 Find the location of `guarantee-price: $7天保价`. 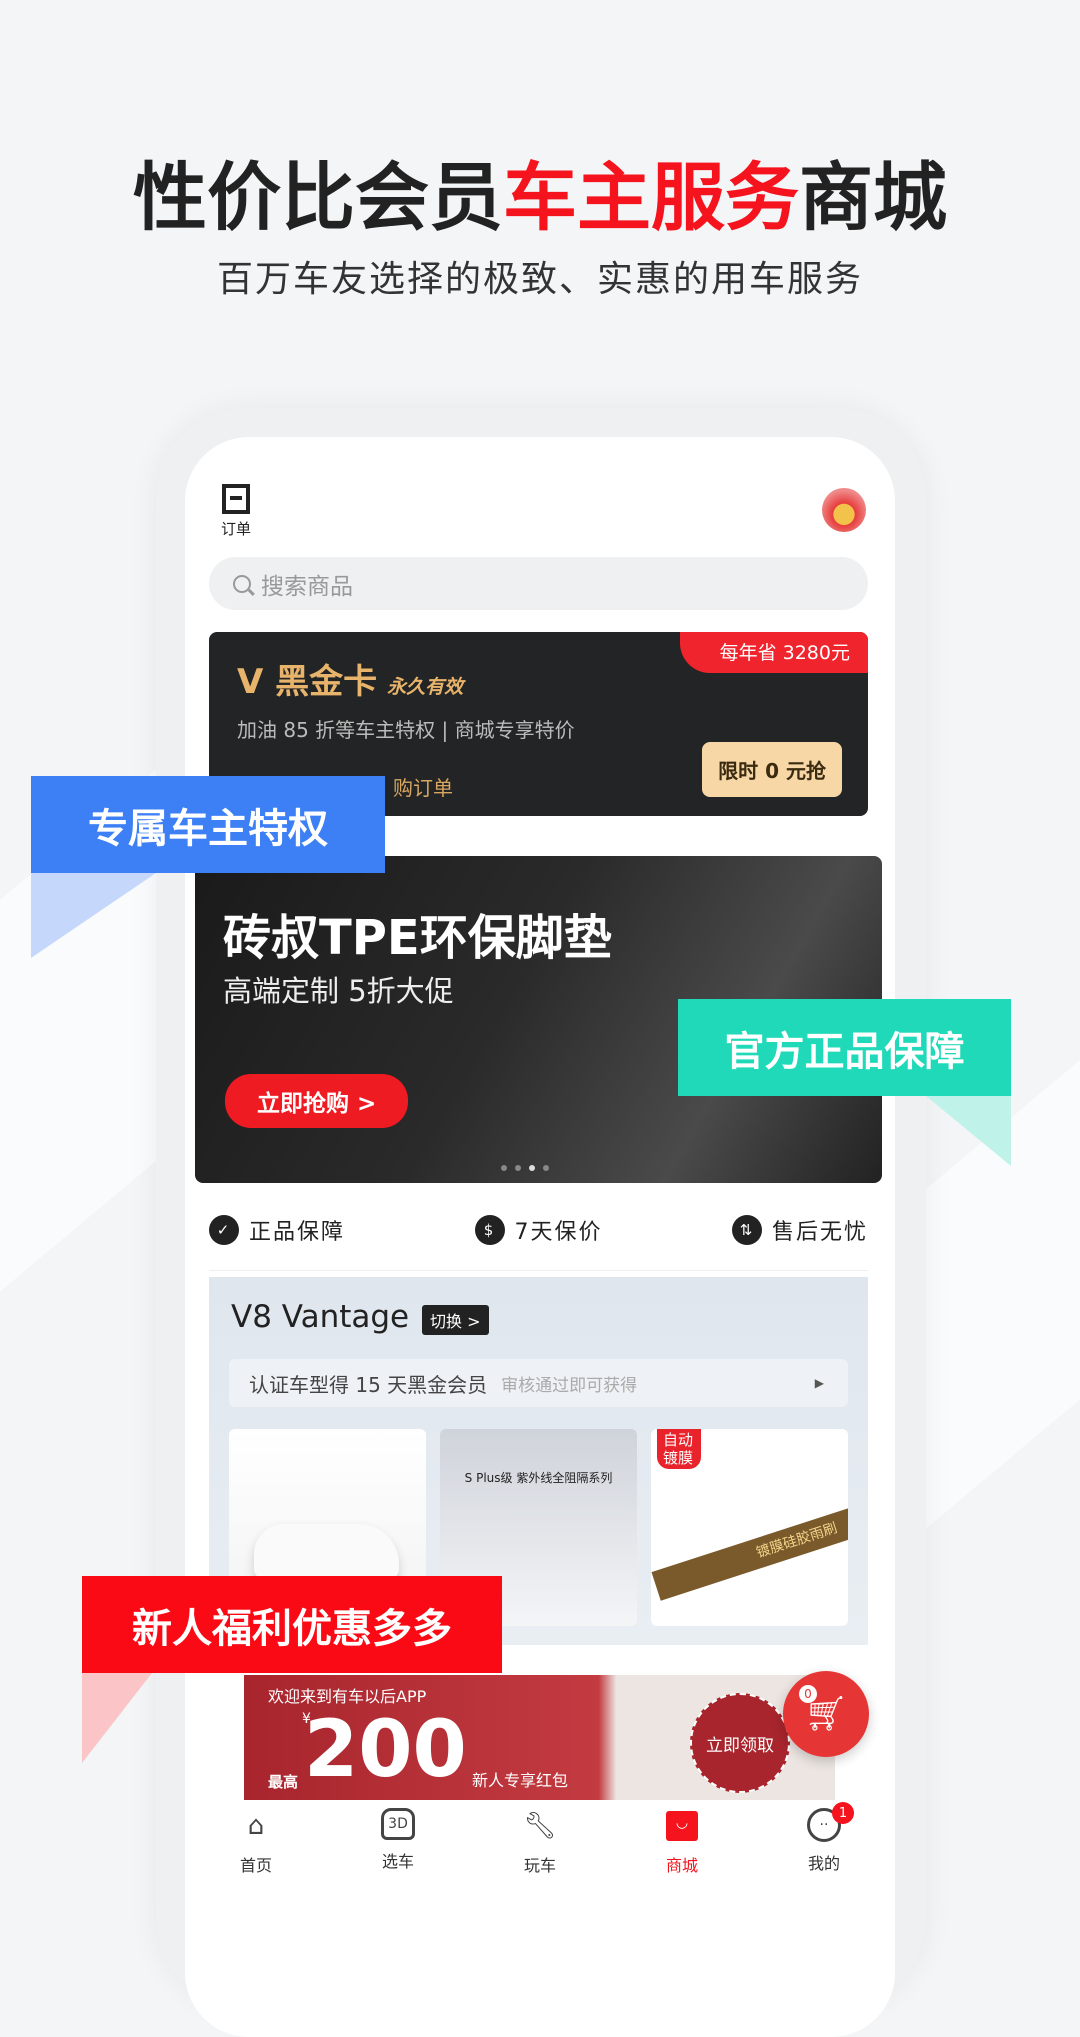

guarantee-price: $7天保价 is located at coordinates (538, 1230).